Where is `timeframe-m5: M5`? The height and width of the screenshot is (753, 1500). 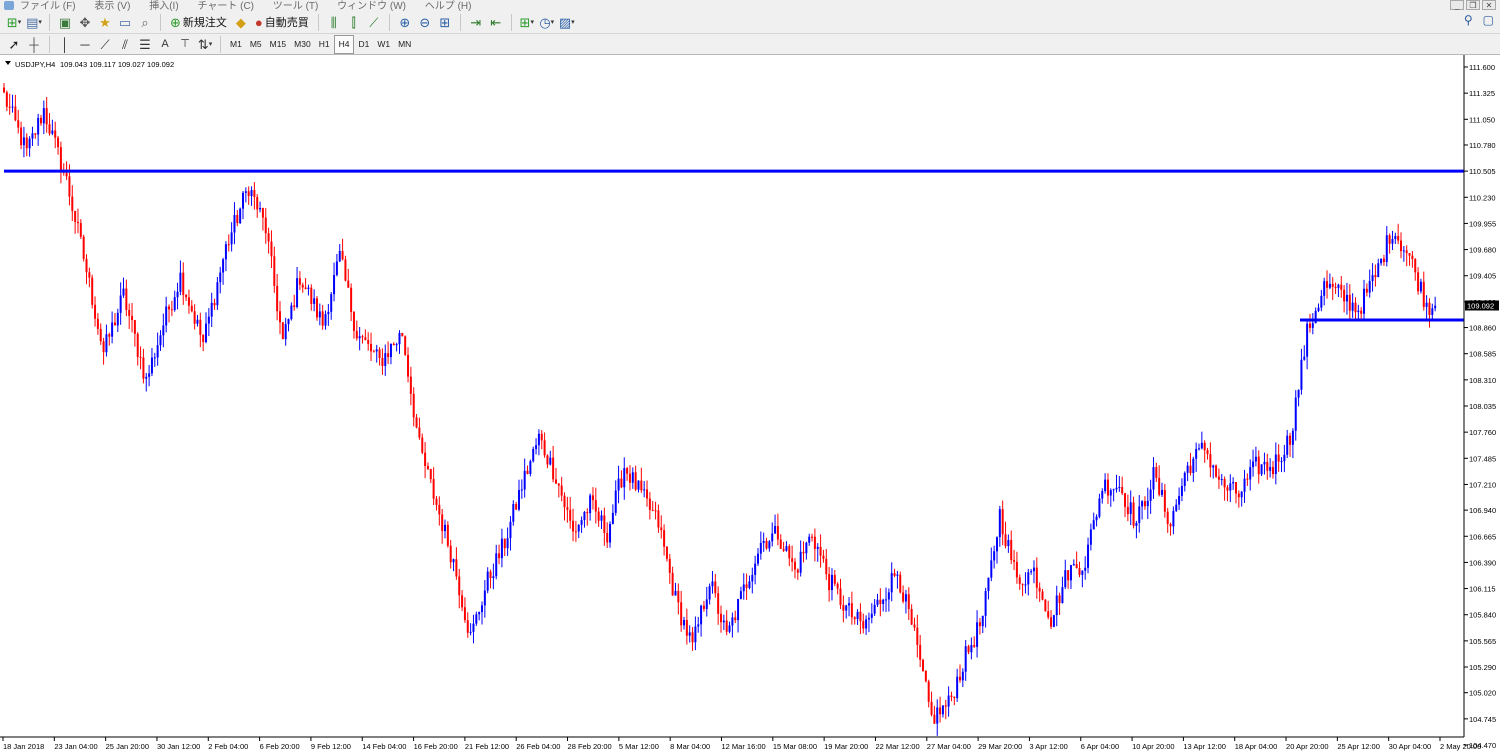 timeframe-m5: M5 is located at coordinates (256, 44).